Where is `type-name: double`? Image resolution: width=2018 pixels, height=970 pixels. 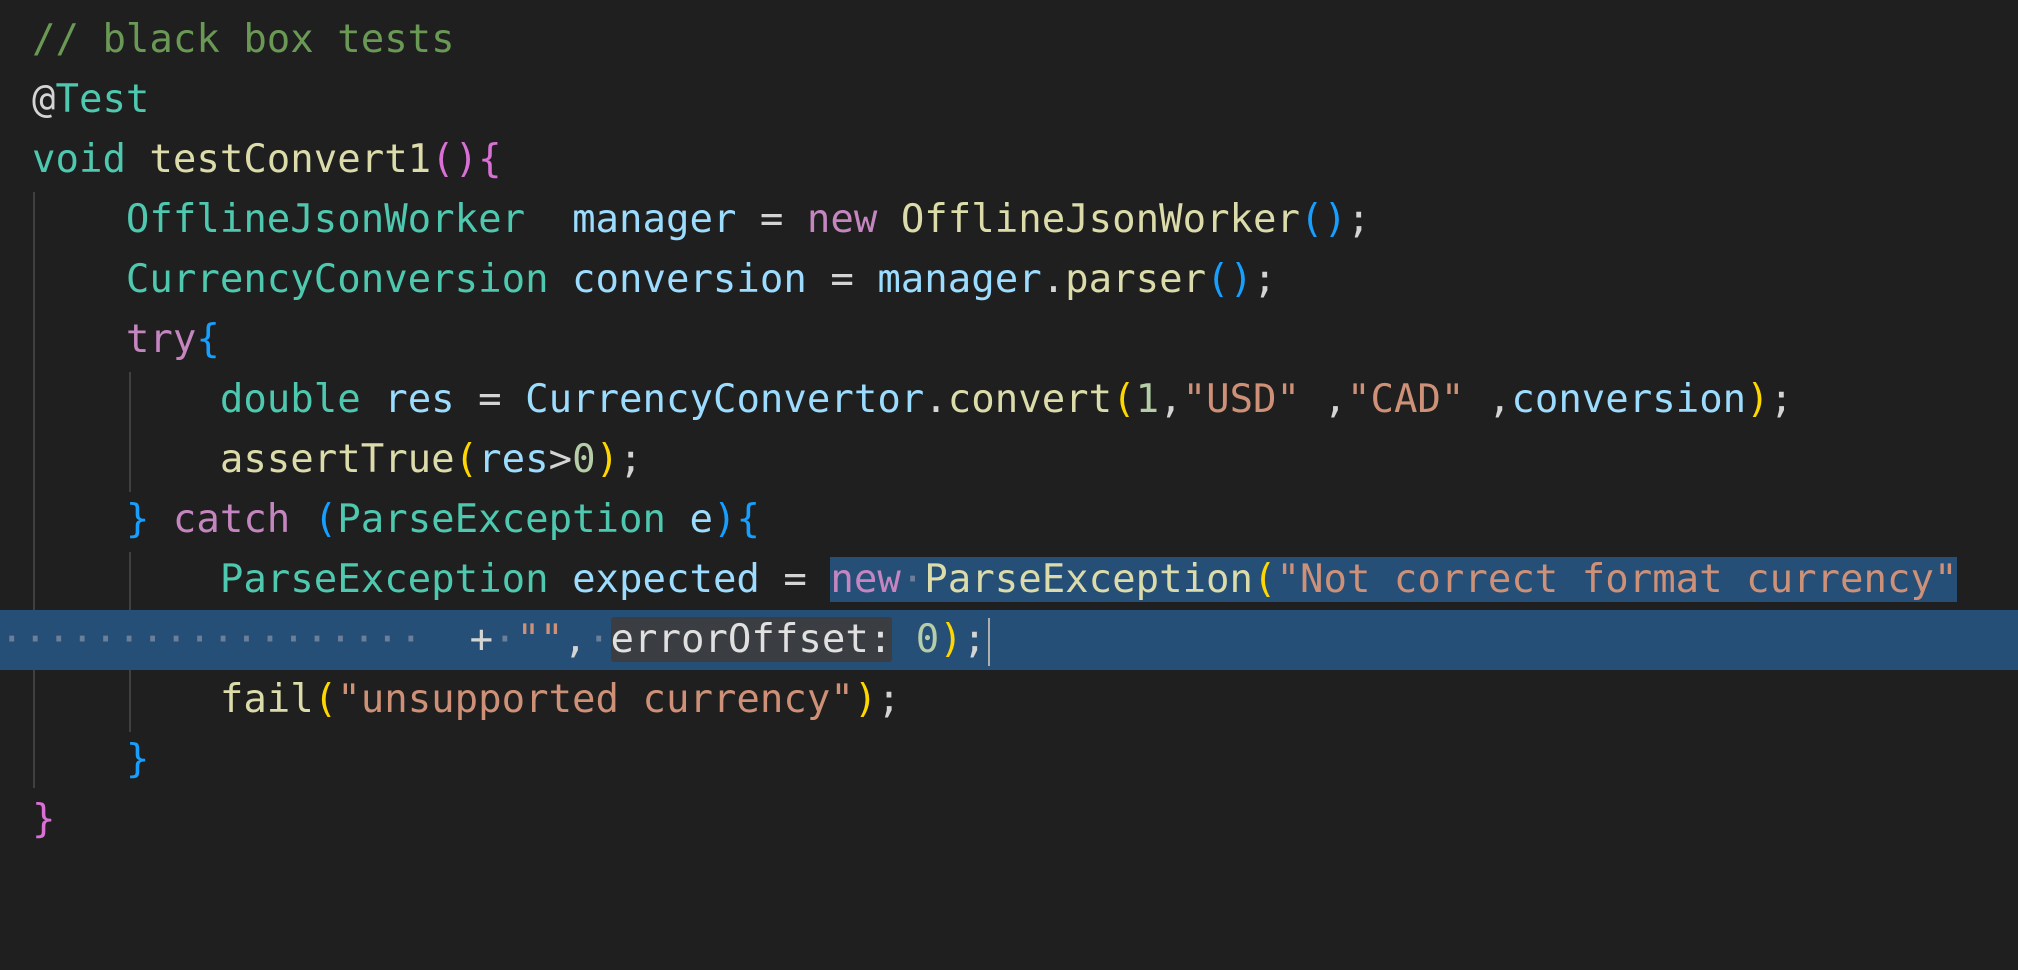
type-name: double is located at coordinates (290, 399).